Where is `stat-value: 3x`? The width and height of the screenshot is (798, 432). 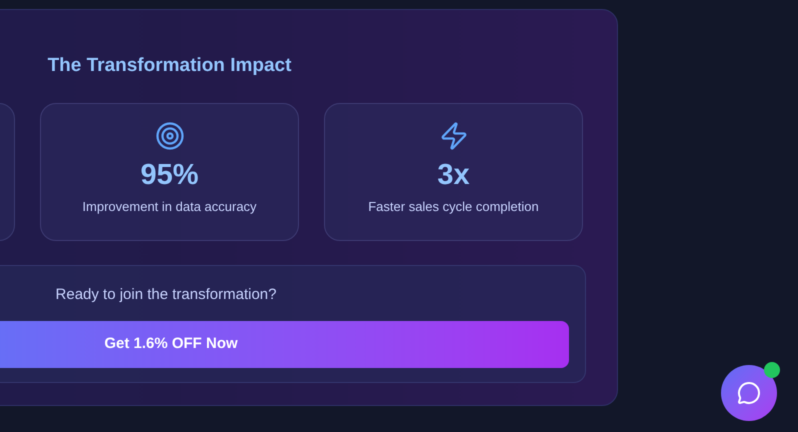 stat-value: 3x is located at coordinates (453, 175).